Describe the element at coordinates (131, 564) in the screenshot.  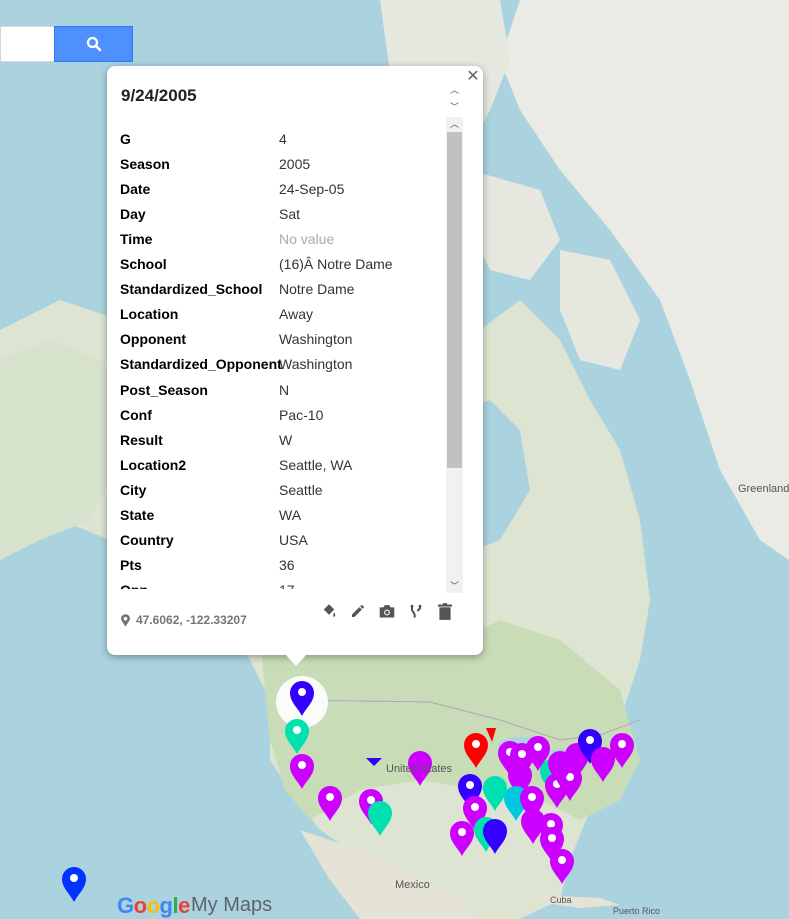
I see `attribute-key: Pts` at that location.